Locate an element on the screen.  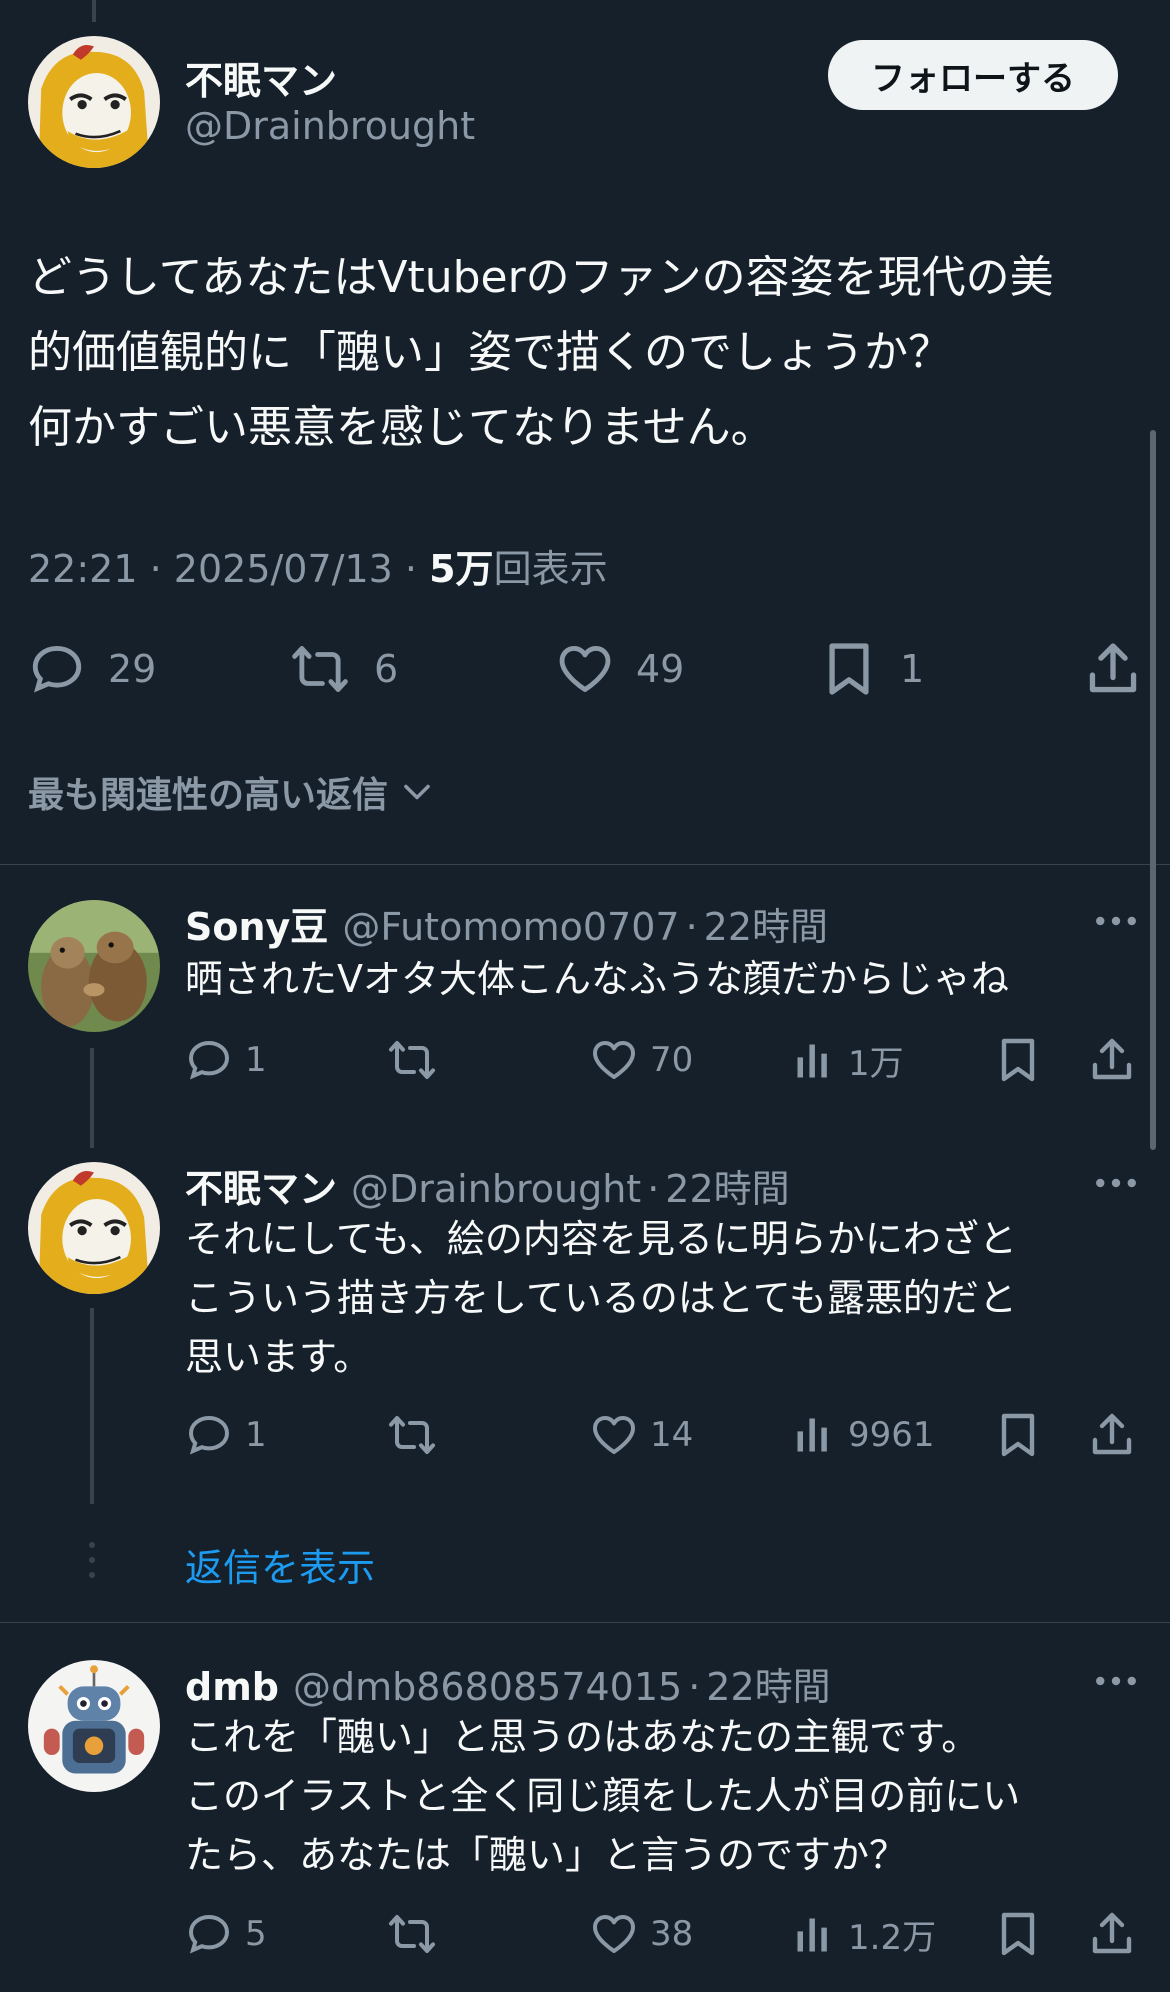
reply-header: 不眠マン @Drainbrought · 22時間 is located at coordinates (487, 1185).